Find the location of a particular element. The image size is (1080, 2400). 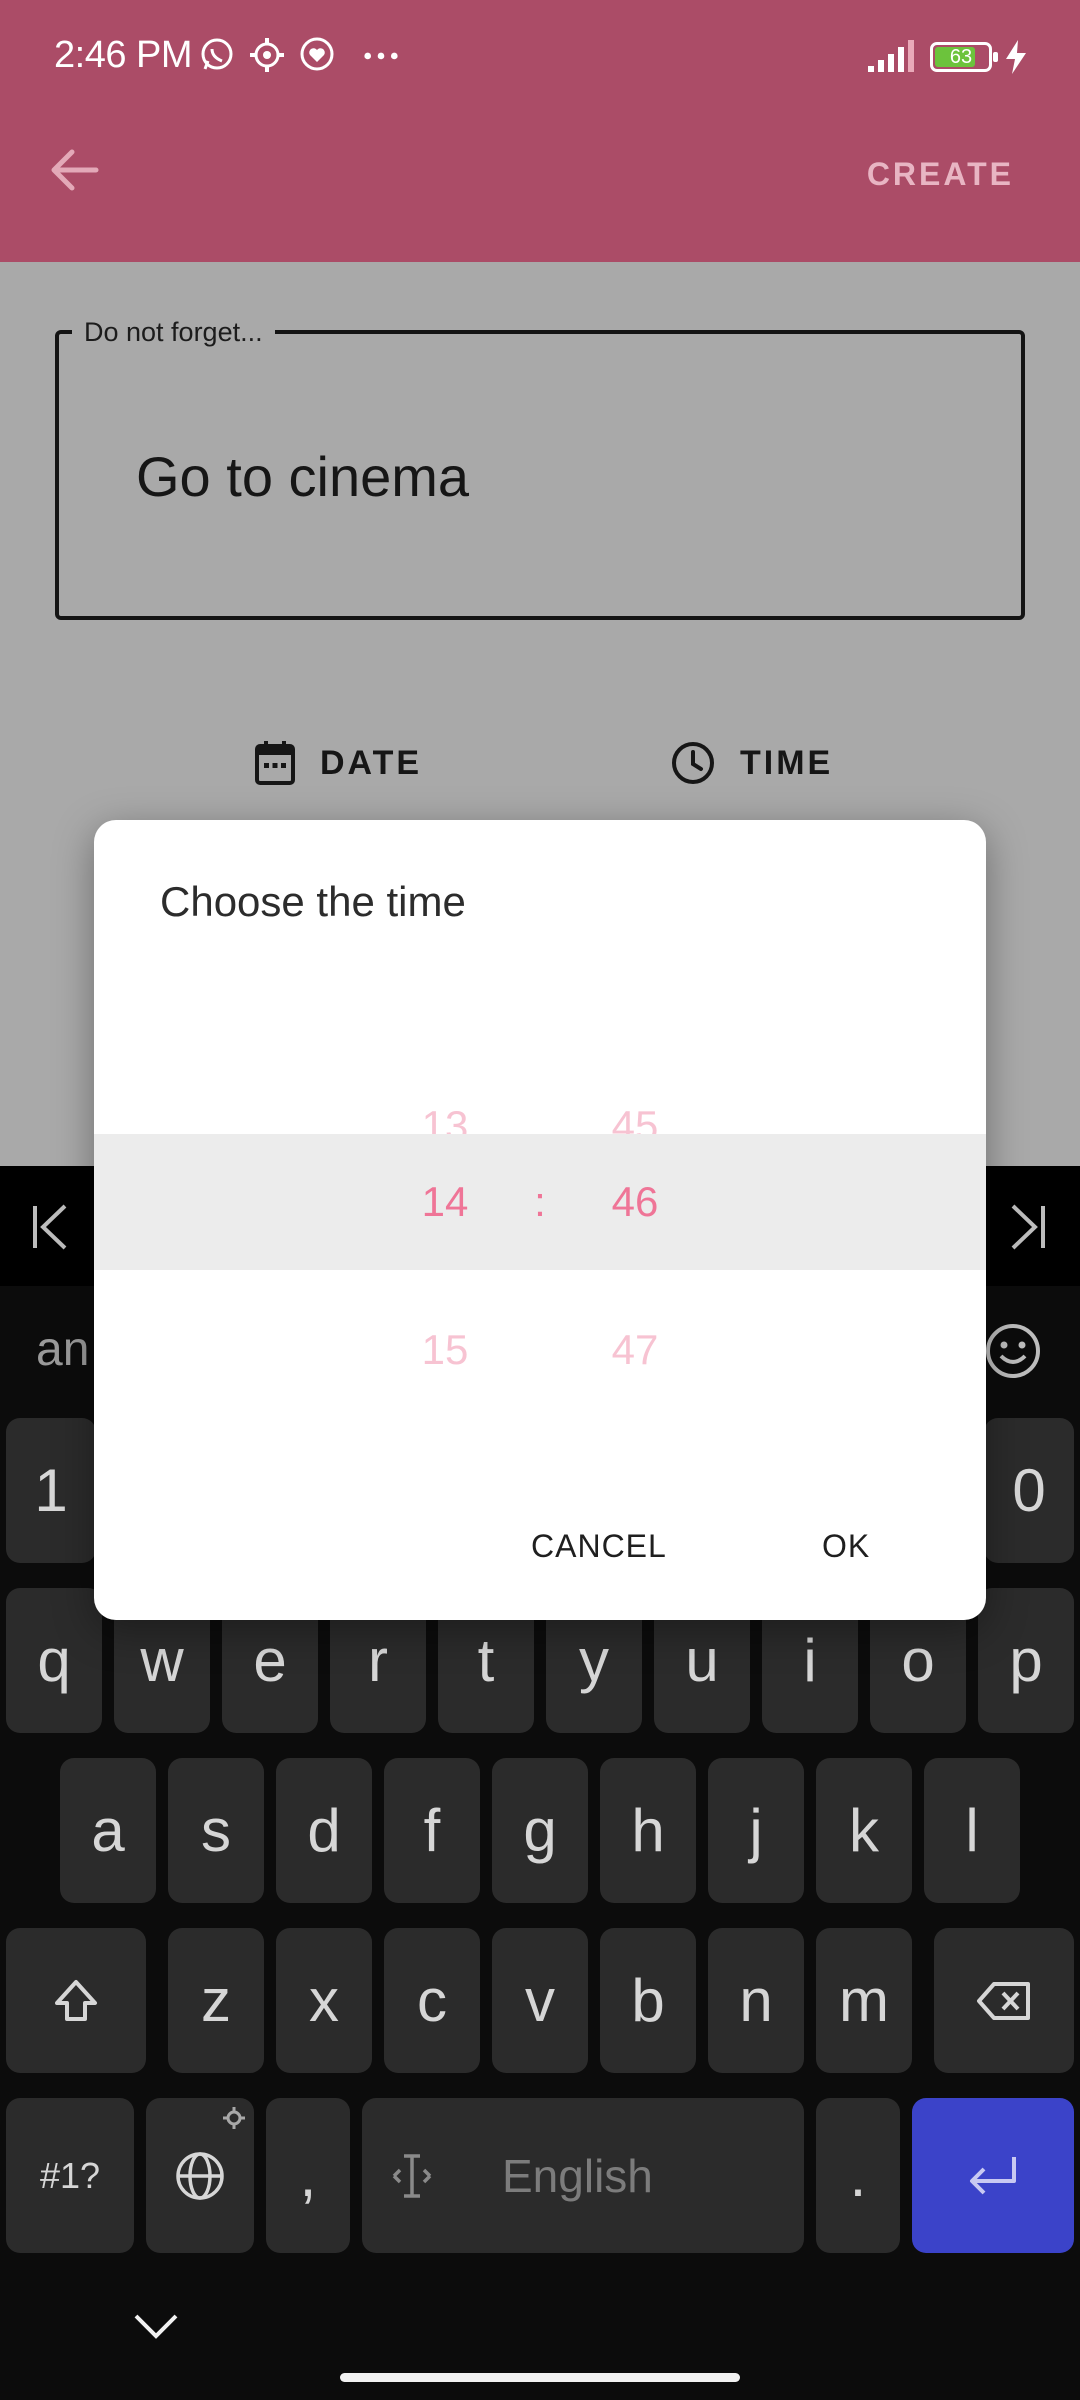

field-value: Go to cinema is located at coordinates (302, 476).